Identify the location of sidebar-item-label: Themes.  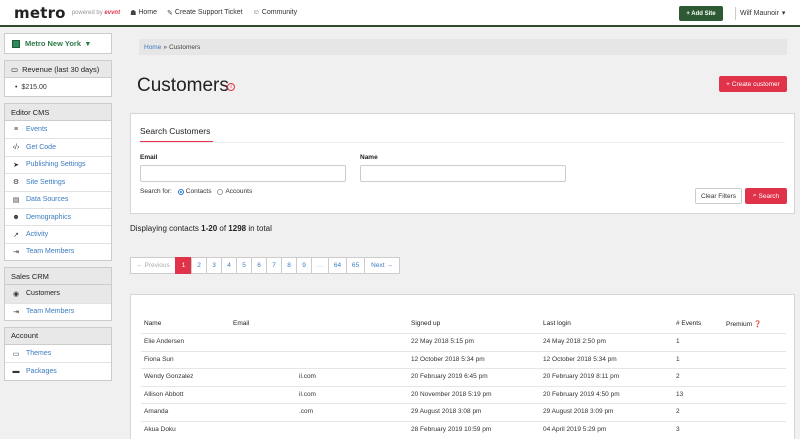
(39, 354).